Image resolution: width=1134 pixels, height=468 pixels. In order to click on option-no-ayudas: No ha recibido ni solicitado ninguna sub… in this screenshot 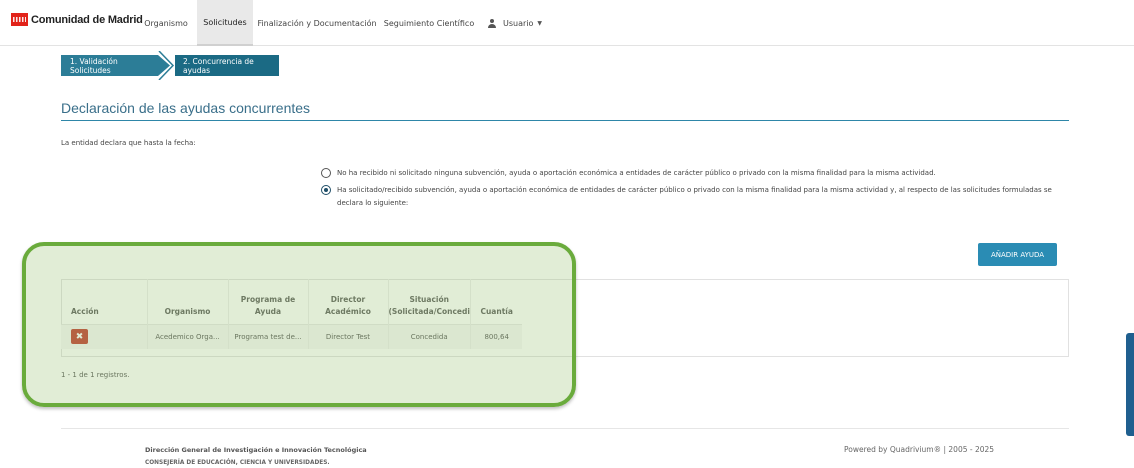, I will do `click(628, 173)`.